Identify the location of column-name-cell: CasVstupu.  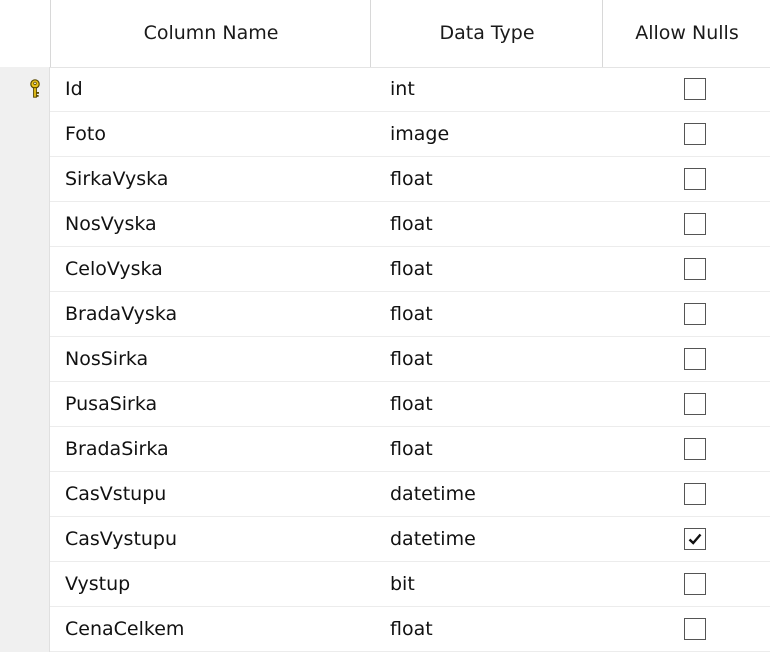
(115, 494).